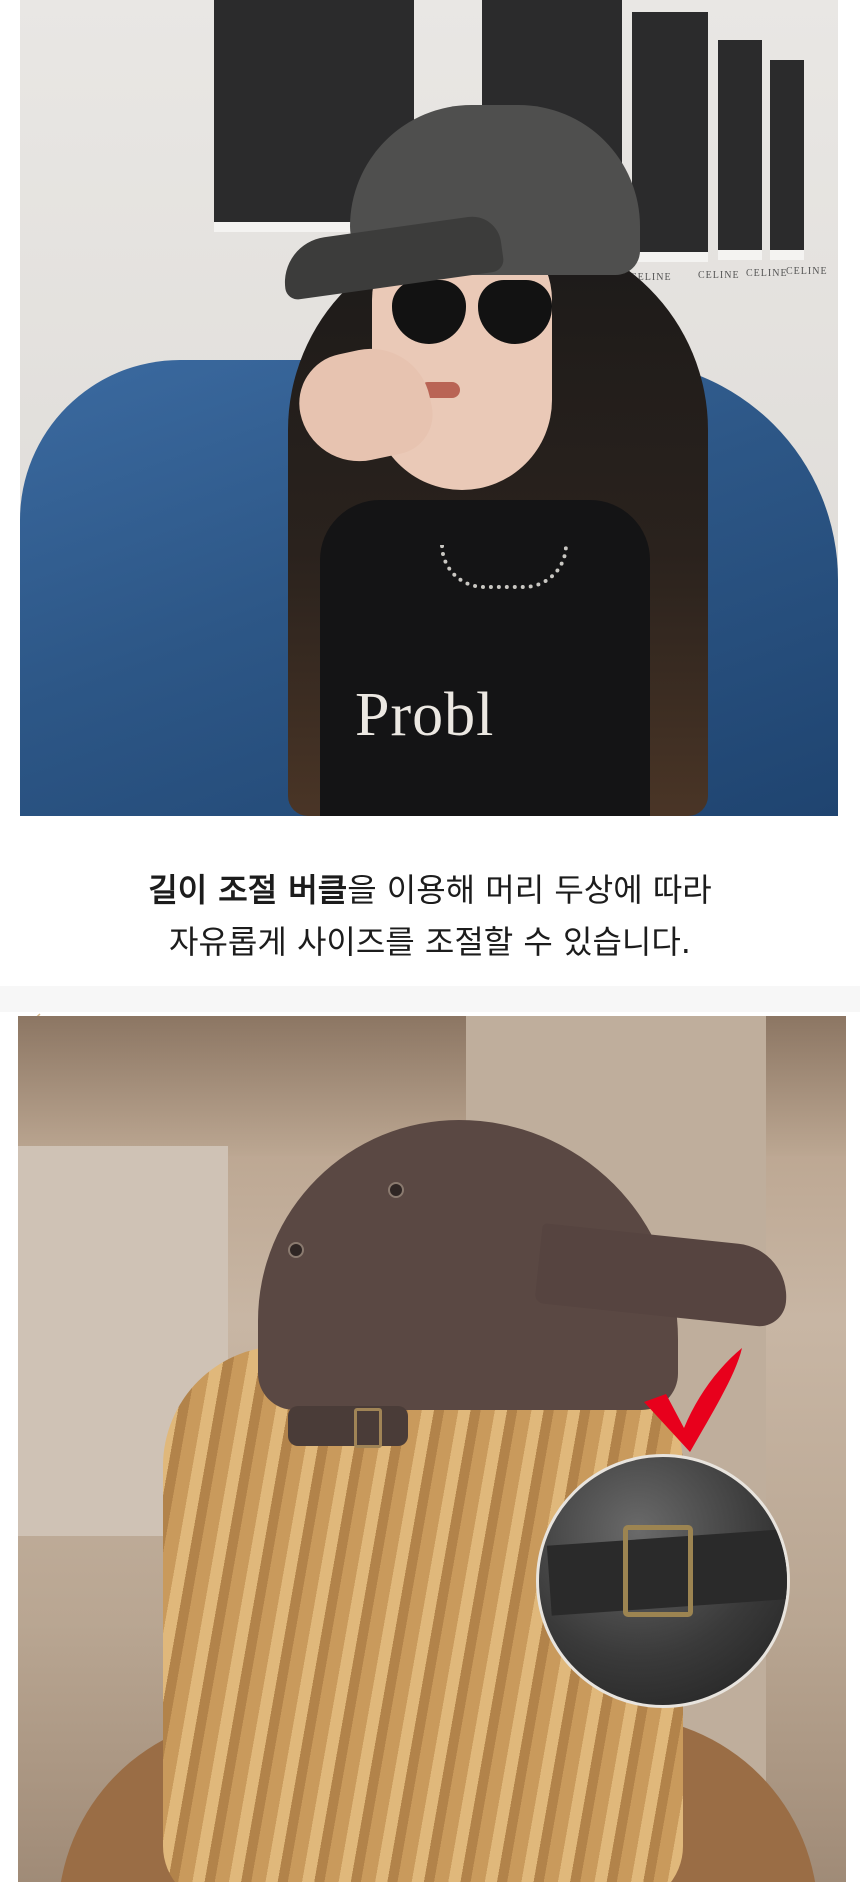 Image resolution: width=860 pixels, height=1882 pixels. What do you see at coordinates (430, 942) in the screenshot?
I see `description-line-2: 자유롭게 사이즈를 조절할 수 있습니다.` at bounding box center [430, 942].